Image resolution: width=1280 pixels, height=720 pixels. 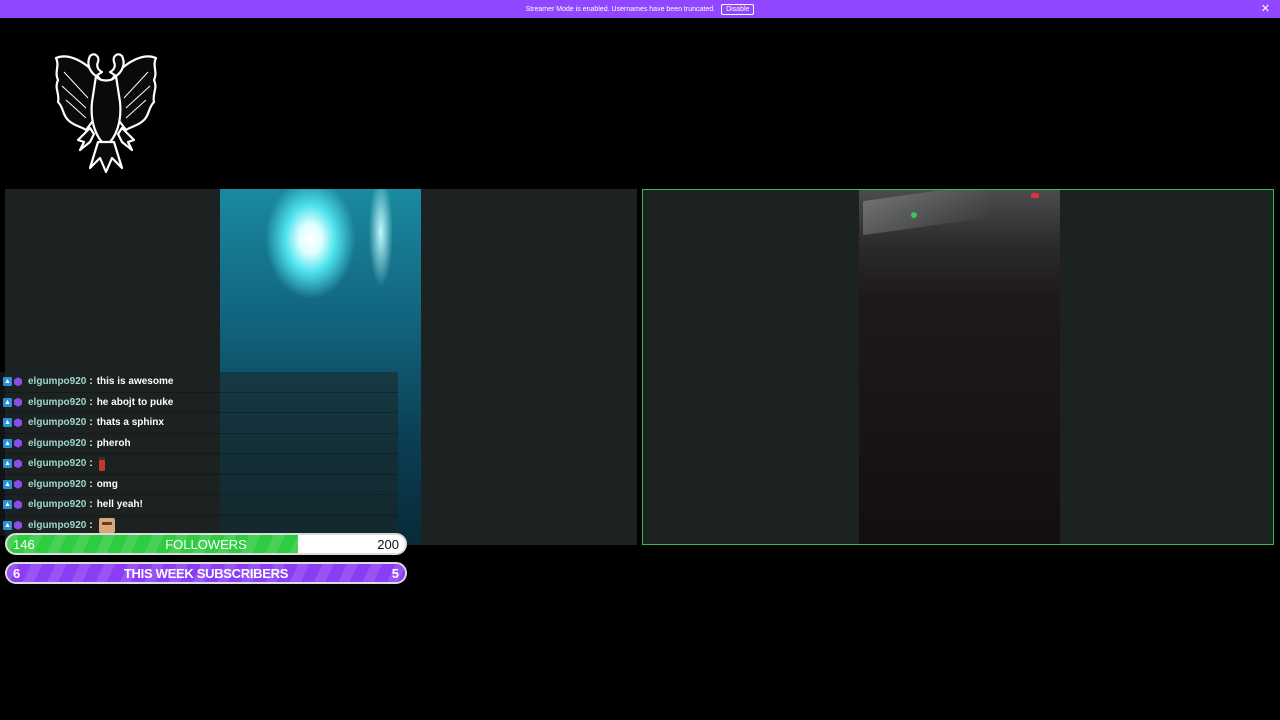 What do you see at coordinates (119, 505) in the screenshot?
I see `chat-text: hell yeah!` at bounding box center [119, 505].